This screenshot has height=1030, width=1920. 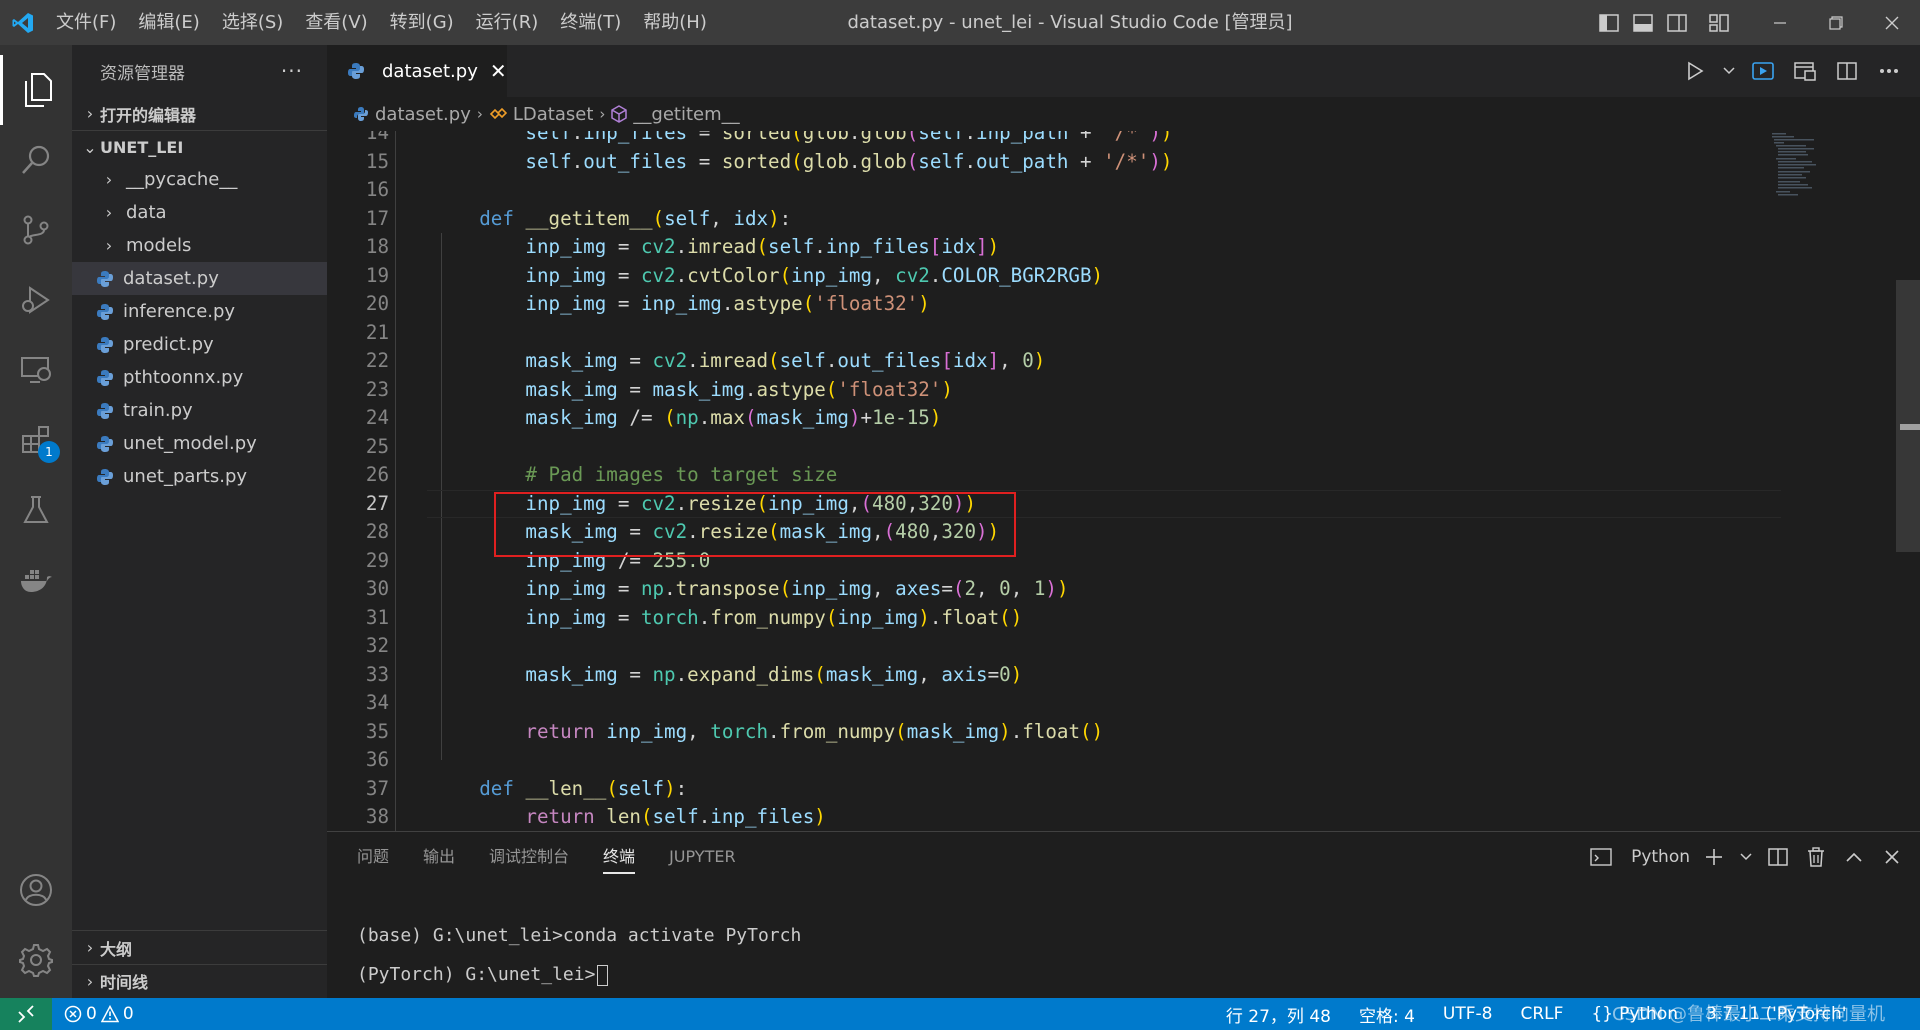 I want to click on file-label: unet_parts.py, so click(x=185, y=476).